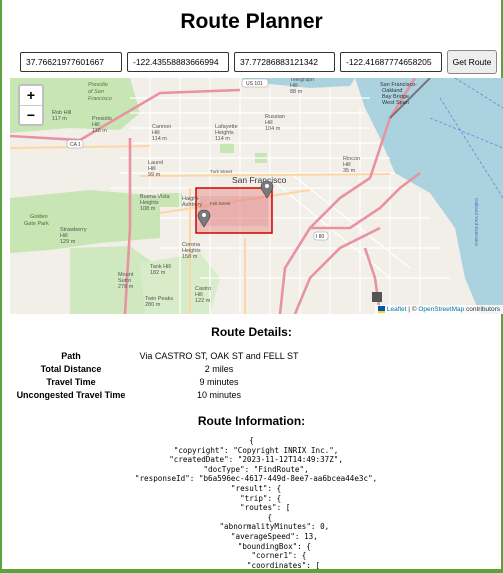 The image size is (503, 573). I want to click on svg-text: of San, so click(96, 92).